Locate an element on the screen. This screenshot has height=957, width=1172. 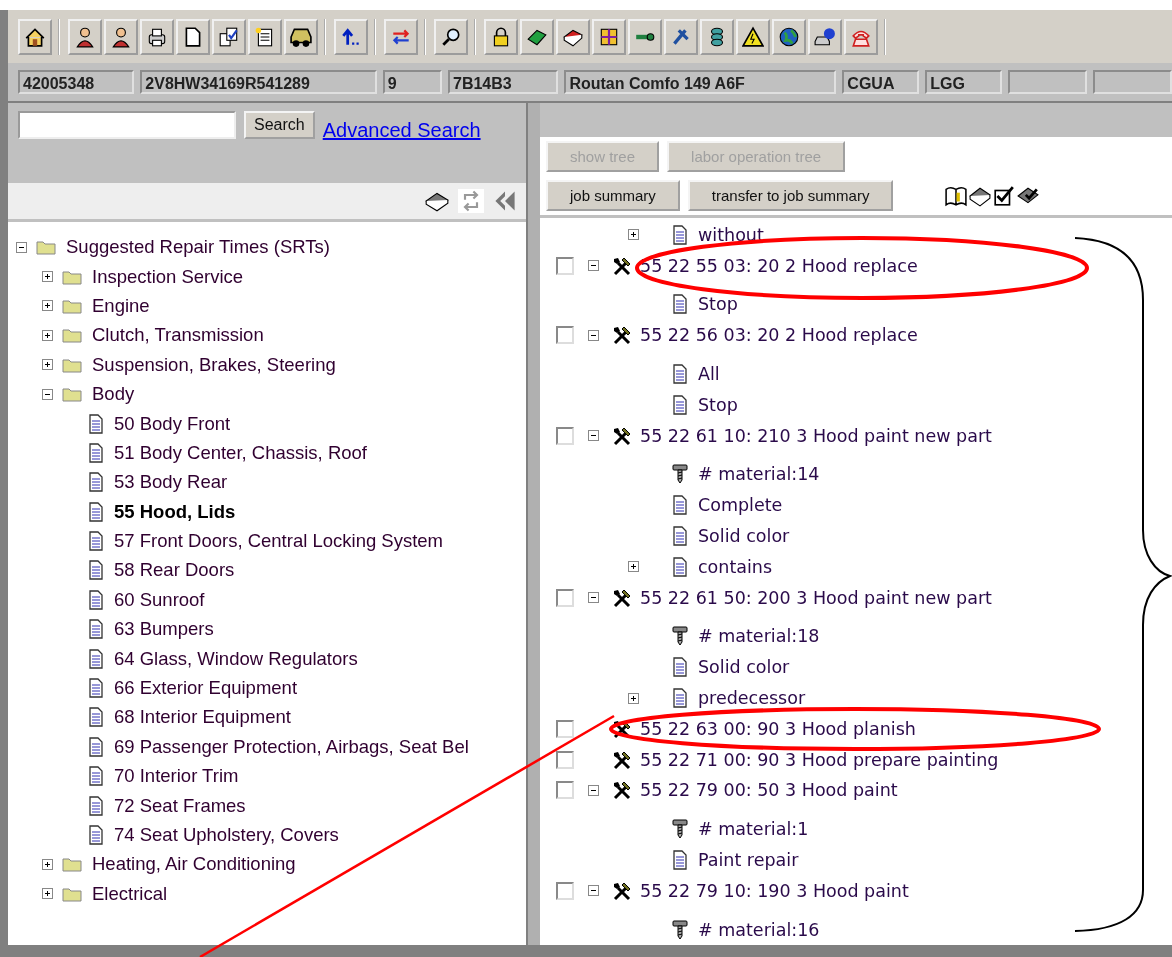
tree-item: 72 Seat Frames is located at coordinates (180, 805).